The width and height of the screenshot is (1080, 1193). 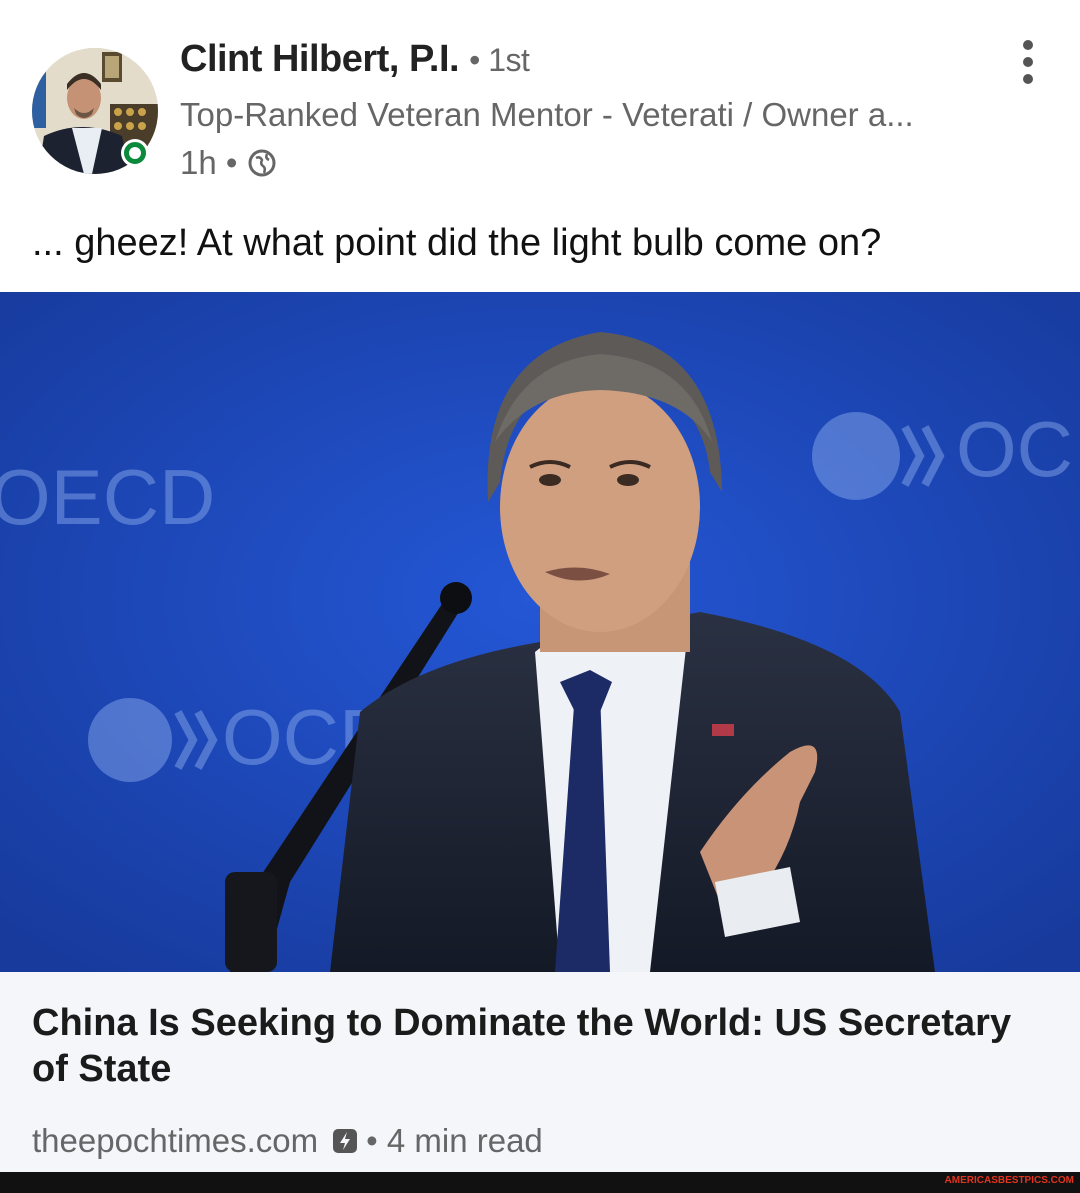 I want to click on article-source-row: theepochtimes.com • 4 min read, so click(x=287, y=1141).